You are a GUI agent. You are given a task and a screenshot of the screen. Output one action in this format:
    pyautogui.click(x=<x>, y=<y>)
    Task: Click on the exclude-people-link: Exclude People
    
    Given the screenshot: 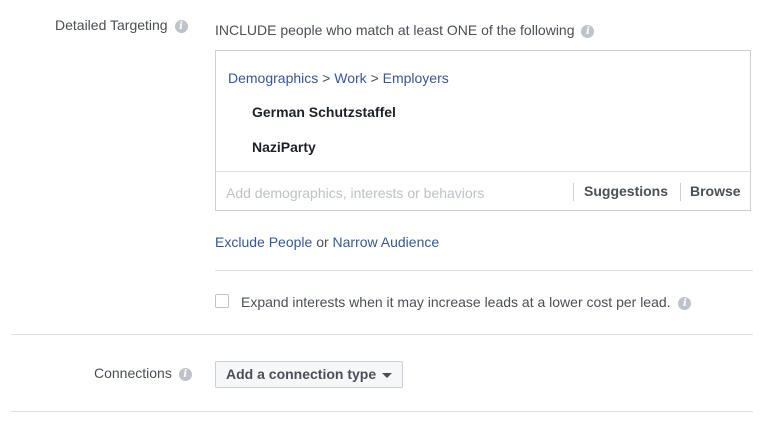 What is the action you would take?
    pyautogui.click(x=263, y=242)
    